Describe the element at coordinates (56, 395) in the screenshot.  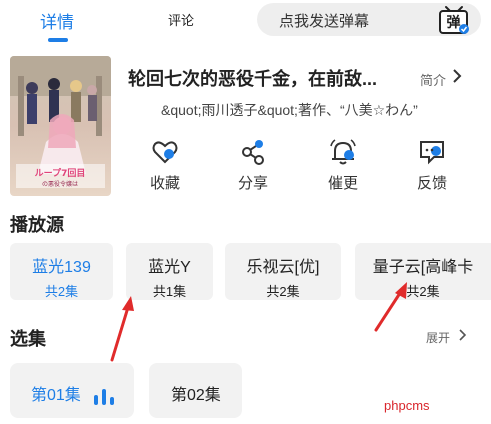
I see `episode-label: 第01集` at that location.